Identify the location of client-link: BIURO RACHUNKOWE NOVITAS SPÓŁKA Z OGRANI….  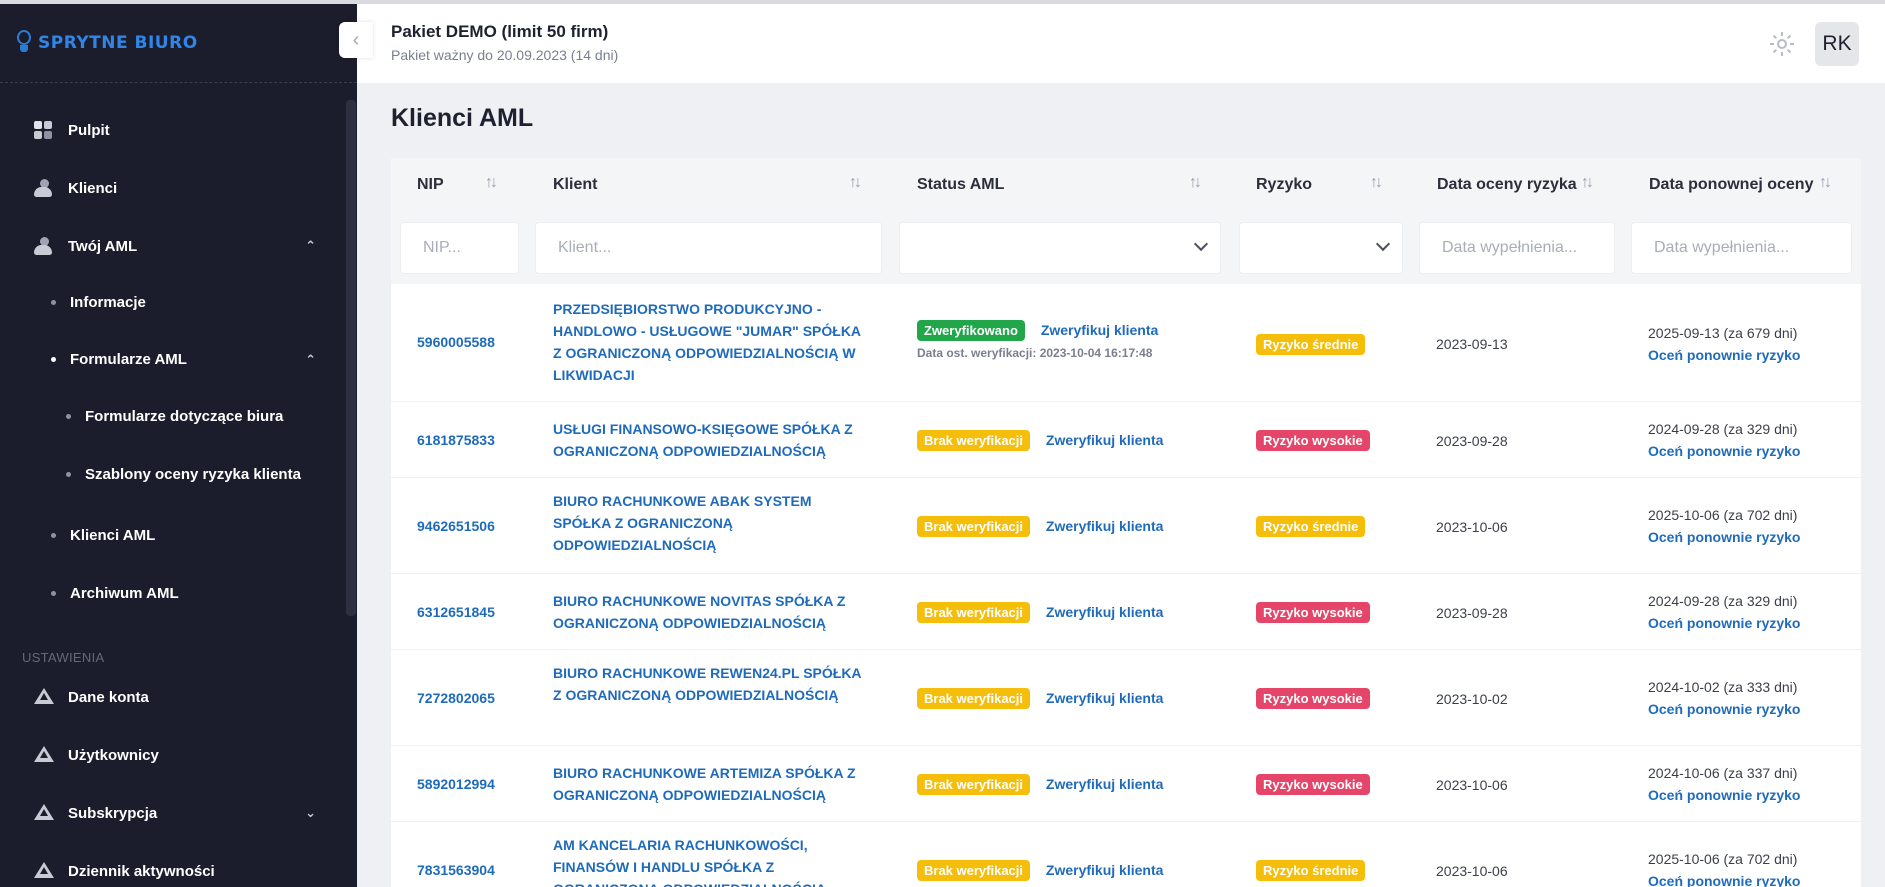
(708, 612).